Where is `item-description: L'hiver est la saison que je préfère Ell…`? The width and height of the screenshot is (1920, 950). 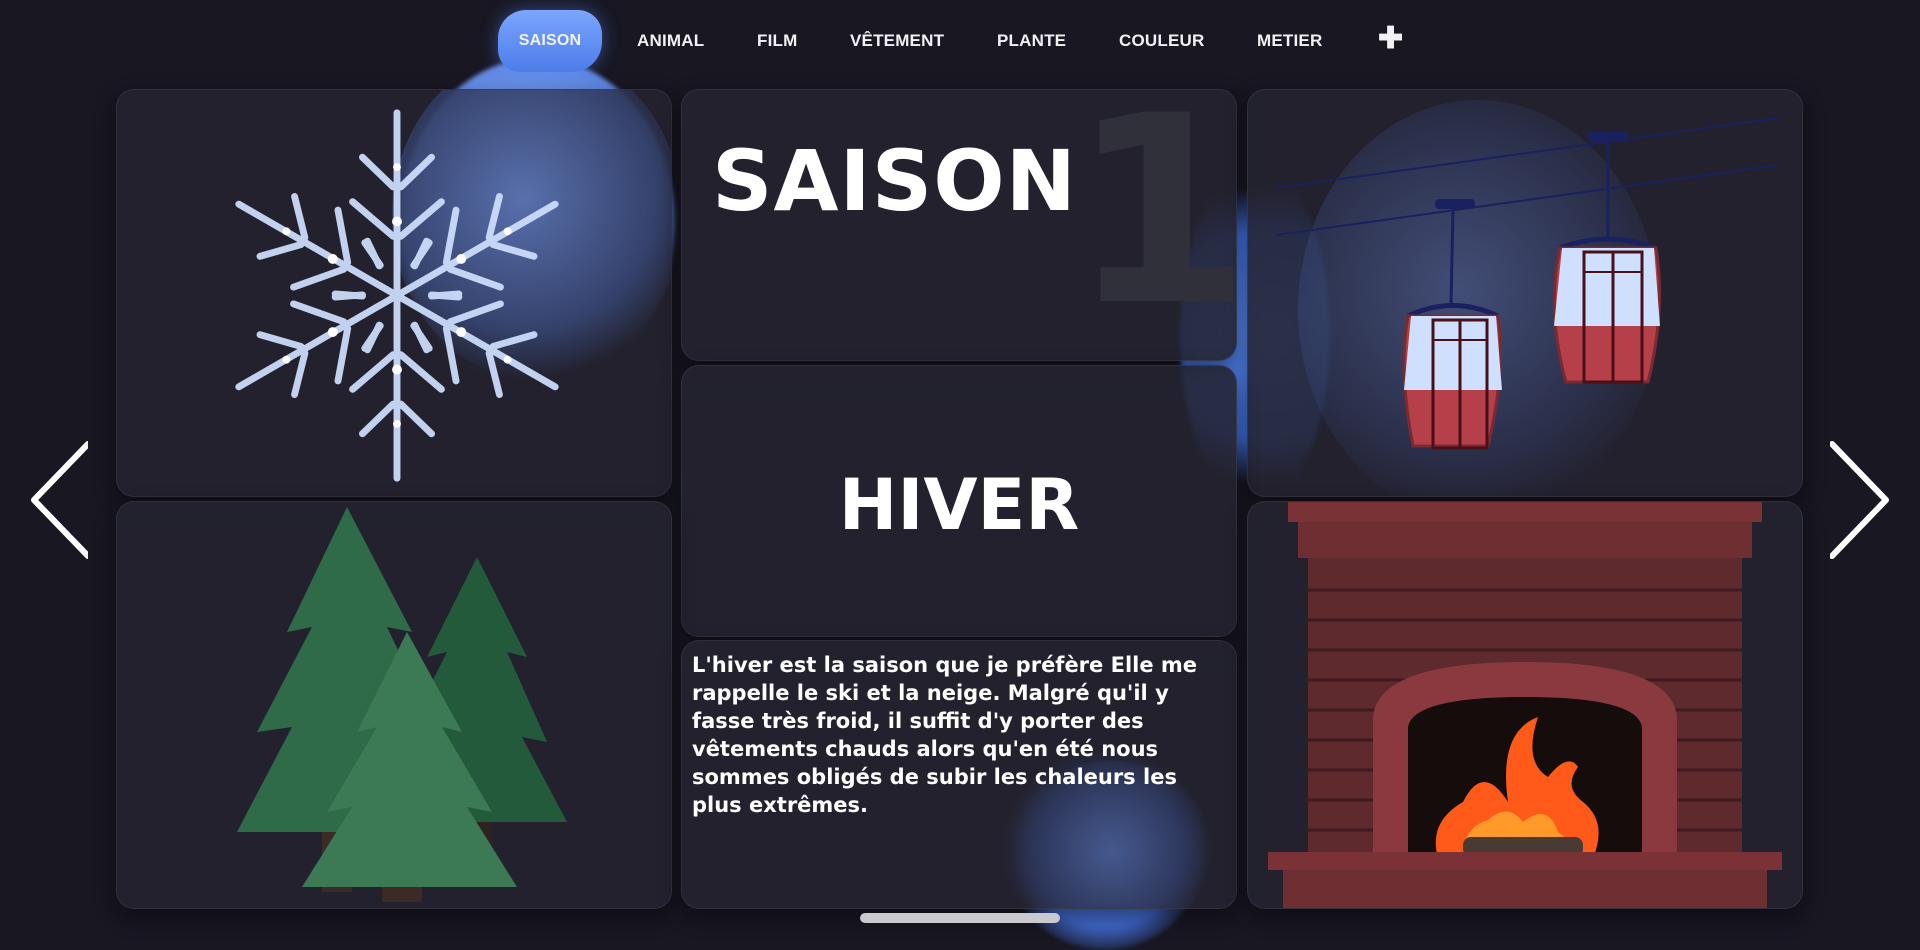 item-description: L'hiver est la saison que je préfère Ell… is located at coordinates (945, 735).